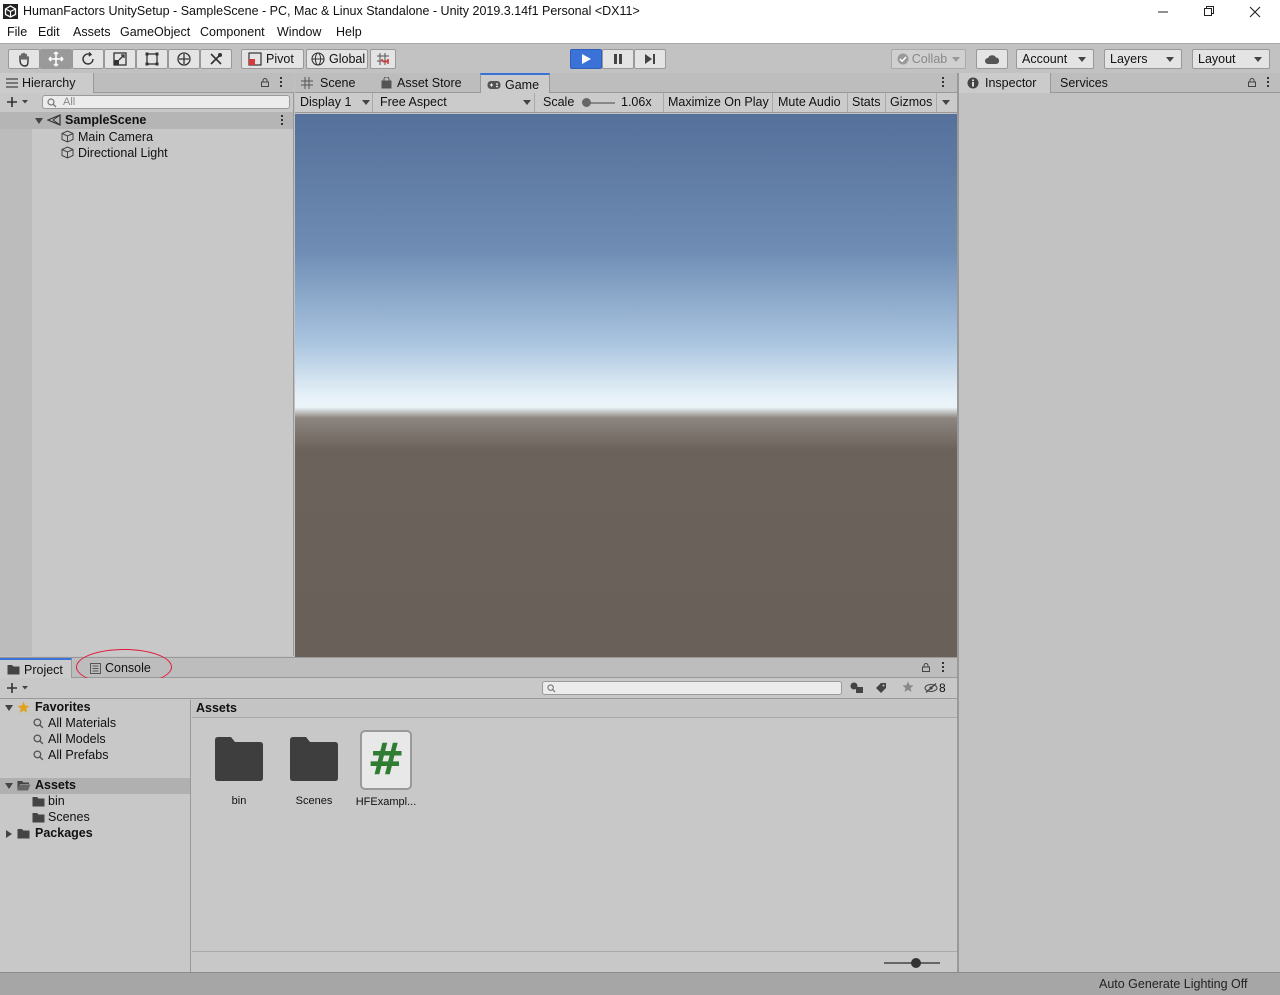 The image size is (1280, 995). I want to click on global-toggle: Global, so click(337, 59).